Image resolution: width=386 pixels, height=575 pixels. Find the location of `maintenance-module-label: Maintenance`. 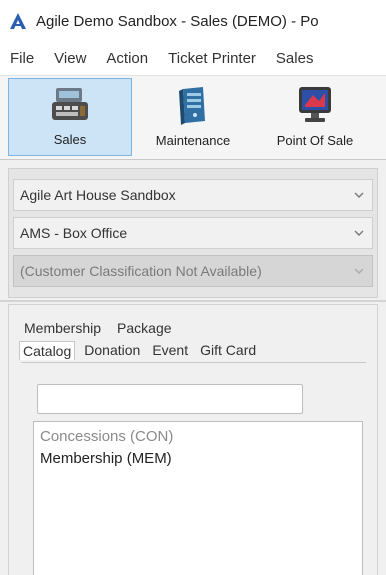

maintenance-module-label: Maintenance is located at coordinates (193, 140).